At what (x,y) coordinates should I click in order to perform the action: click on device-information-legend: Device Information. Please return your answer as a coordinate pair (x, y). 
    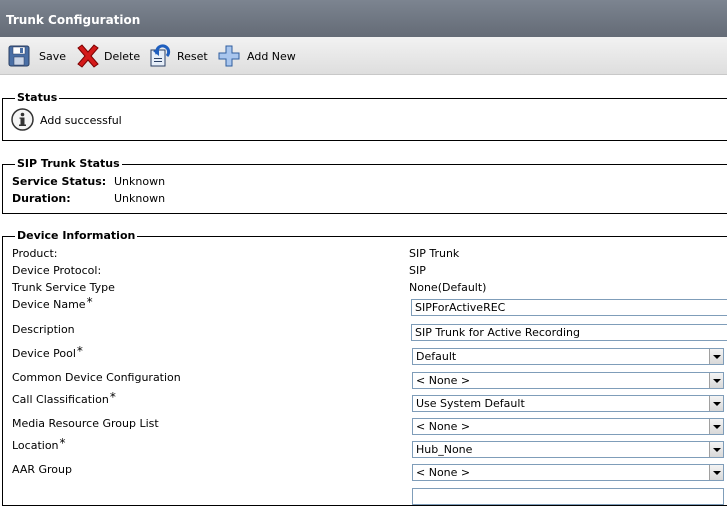
    Looking at the image, I should click on (76, 236).